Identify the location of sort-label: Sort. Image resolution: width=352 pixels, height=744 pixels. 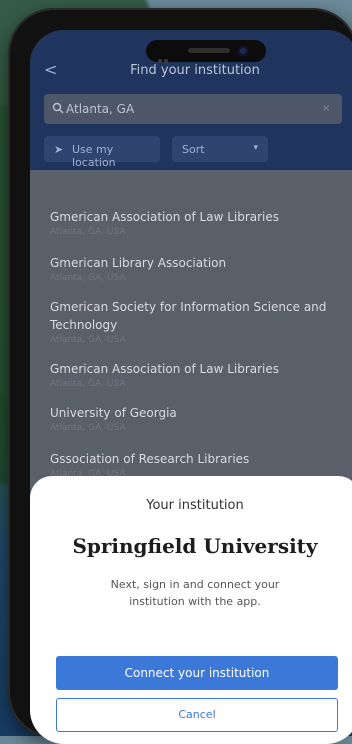
(193, 149).